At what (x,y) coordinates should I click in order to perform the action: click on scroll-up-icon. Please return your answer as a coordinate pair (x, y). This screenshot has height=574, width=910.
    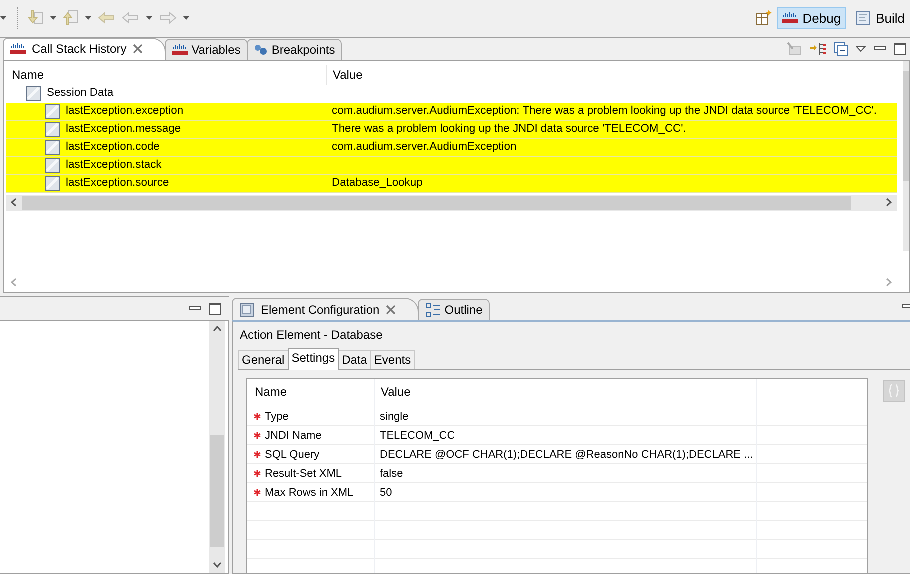
    Looking at the image, I should click on (217, 329).